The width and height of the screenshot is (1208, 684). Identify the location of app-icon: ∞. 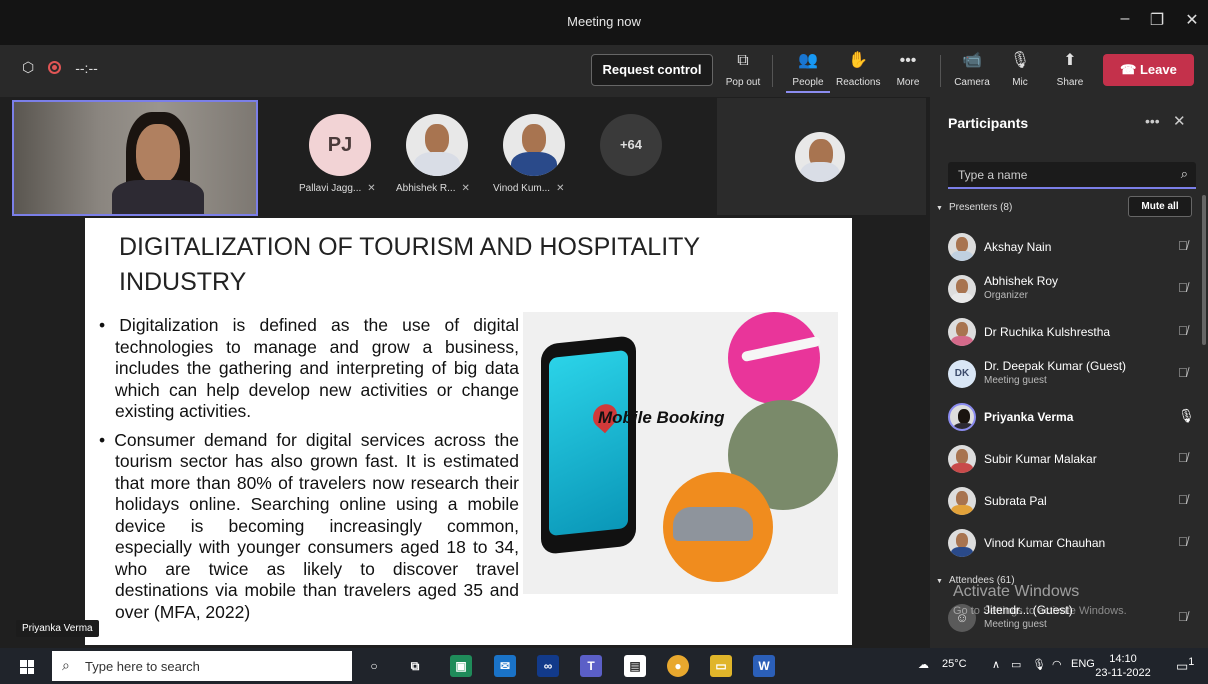
(548, 666).